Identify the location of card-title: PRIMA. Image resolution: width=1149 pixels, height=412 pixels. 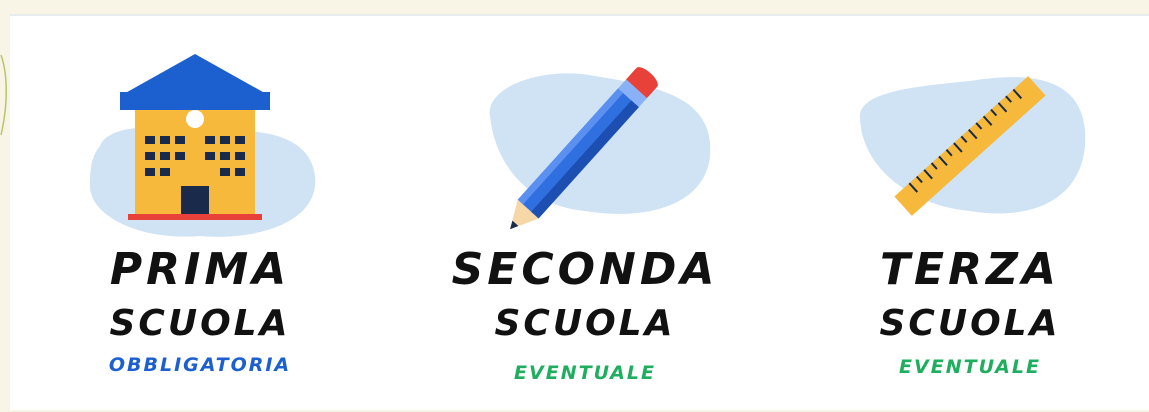
(200, 269).